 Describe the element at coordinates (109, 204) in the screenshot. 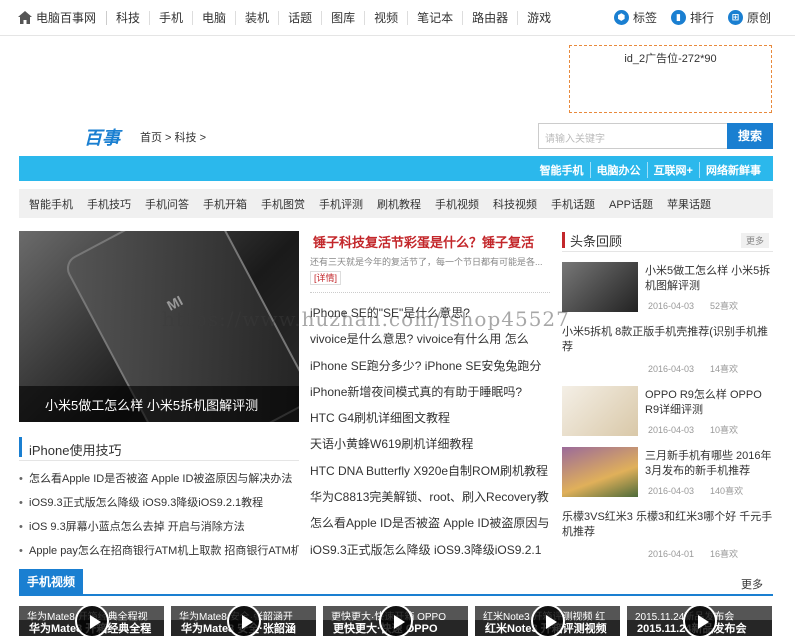

I see `category-item: 手机技巧` at that location.